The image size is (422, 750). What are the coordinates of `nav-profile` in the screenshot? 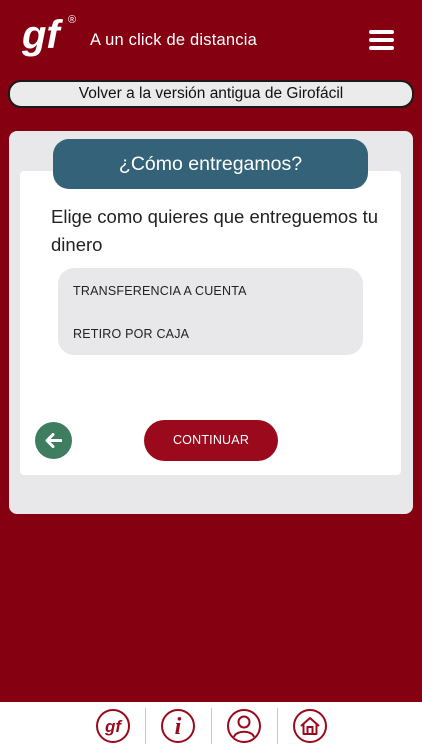 It's located at (244, 726).